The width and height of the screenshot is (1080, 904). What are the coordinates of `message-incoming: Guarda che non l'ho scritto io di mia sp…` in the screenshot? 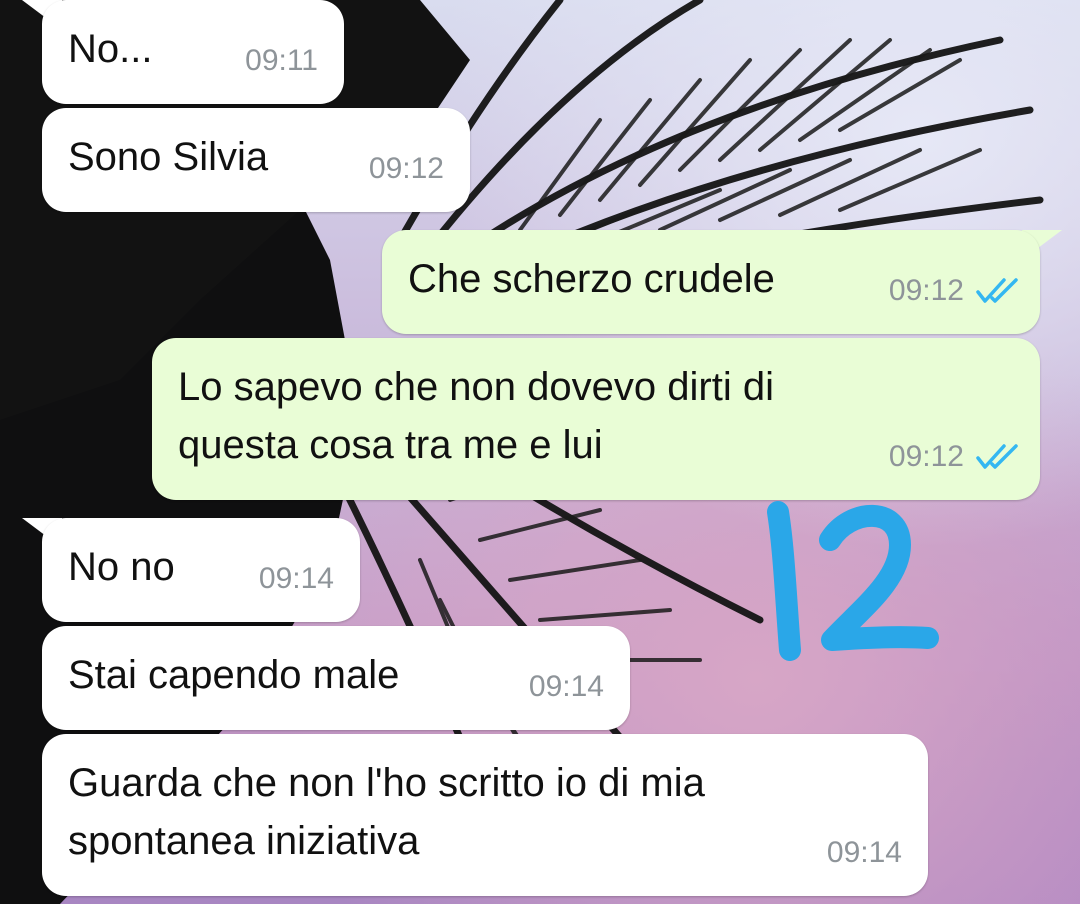 It's located at (485, 815).